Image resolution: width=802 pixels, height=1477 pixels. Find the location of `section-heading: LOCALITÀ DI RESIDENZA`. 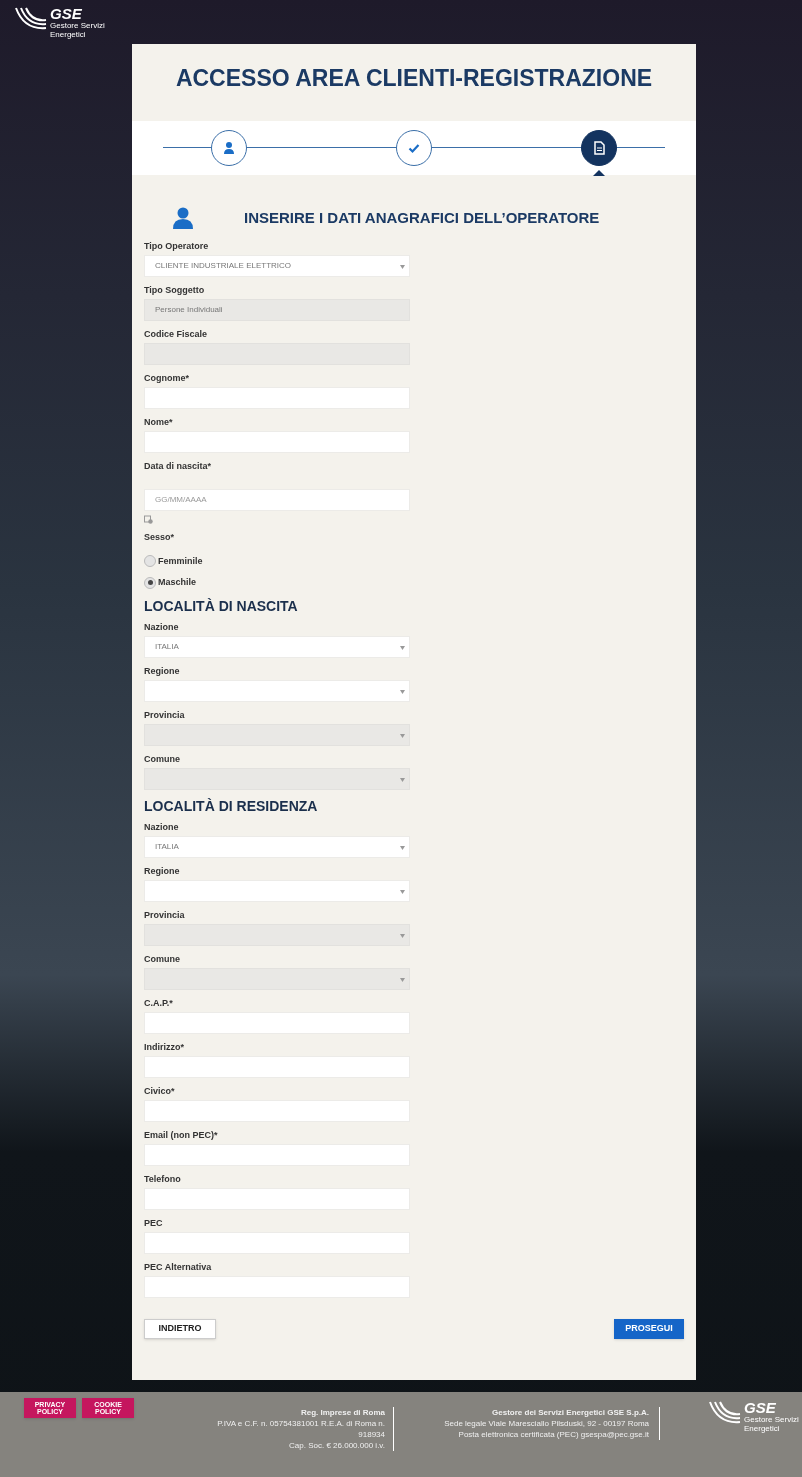

section-heading: LOCALITÀ DI RESIDENZA is located at coordinates (231, 805).